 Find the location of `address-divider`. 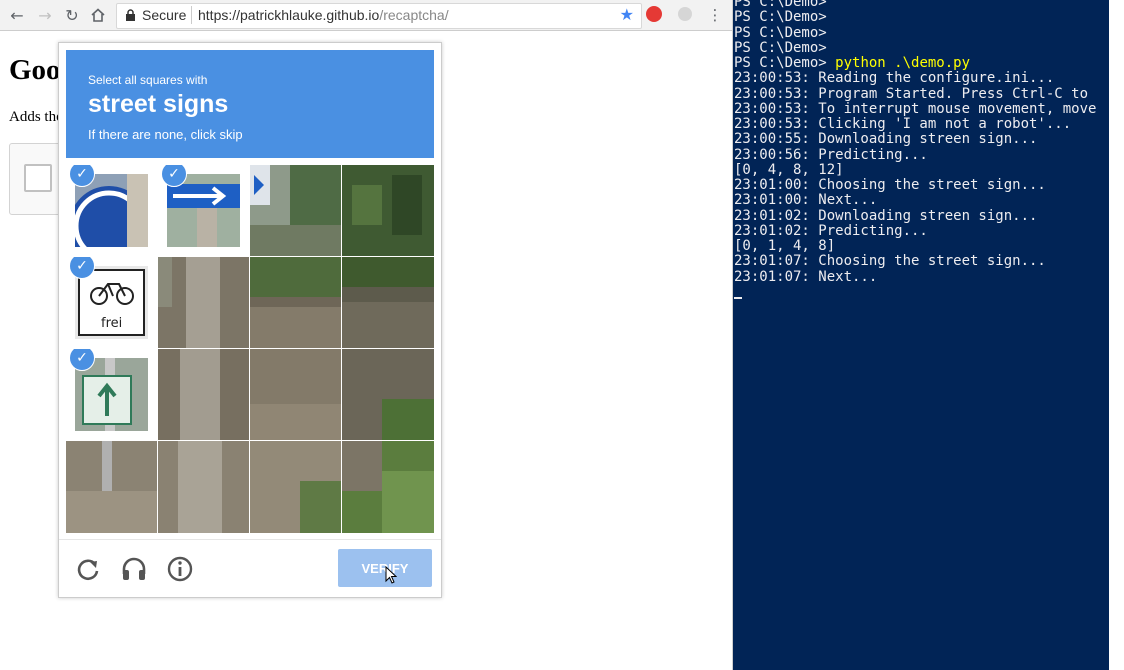

address-divider is located at coordinates (191, 15).